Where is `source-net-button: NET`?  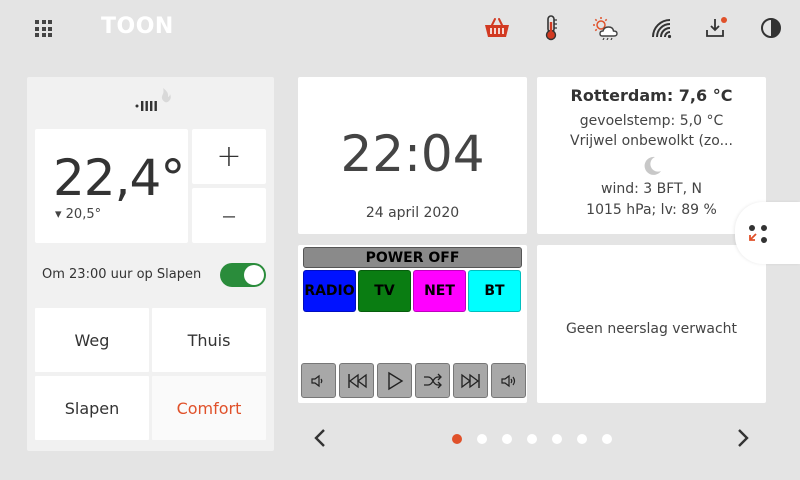
source-net-button: NET is located at coordinates (439, 291).